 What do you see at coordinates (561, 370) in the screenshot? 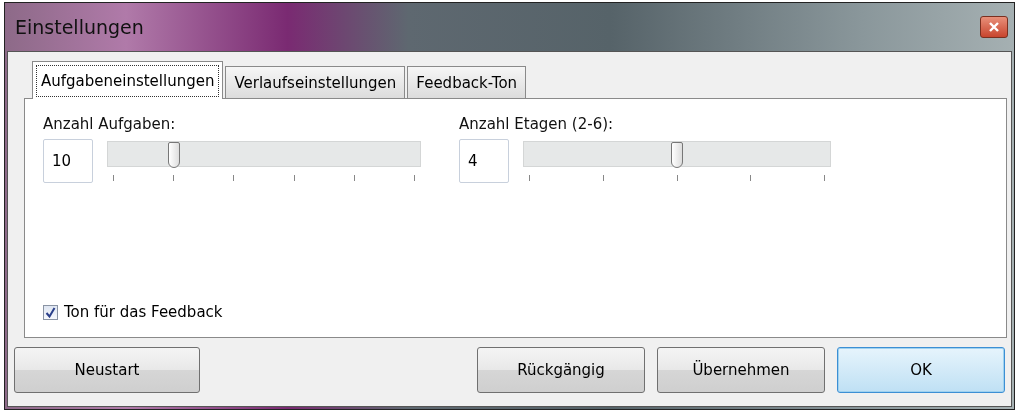
I see `dialog-button: Rückgängig` at bounding box center [561, 370].